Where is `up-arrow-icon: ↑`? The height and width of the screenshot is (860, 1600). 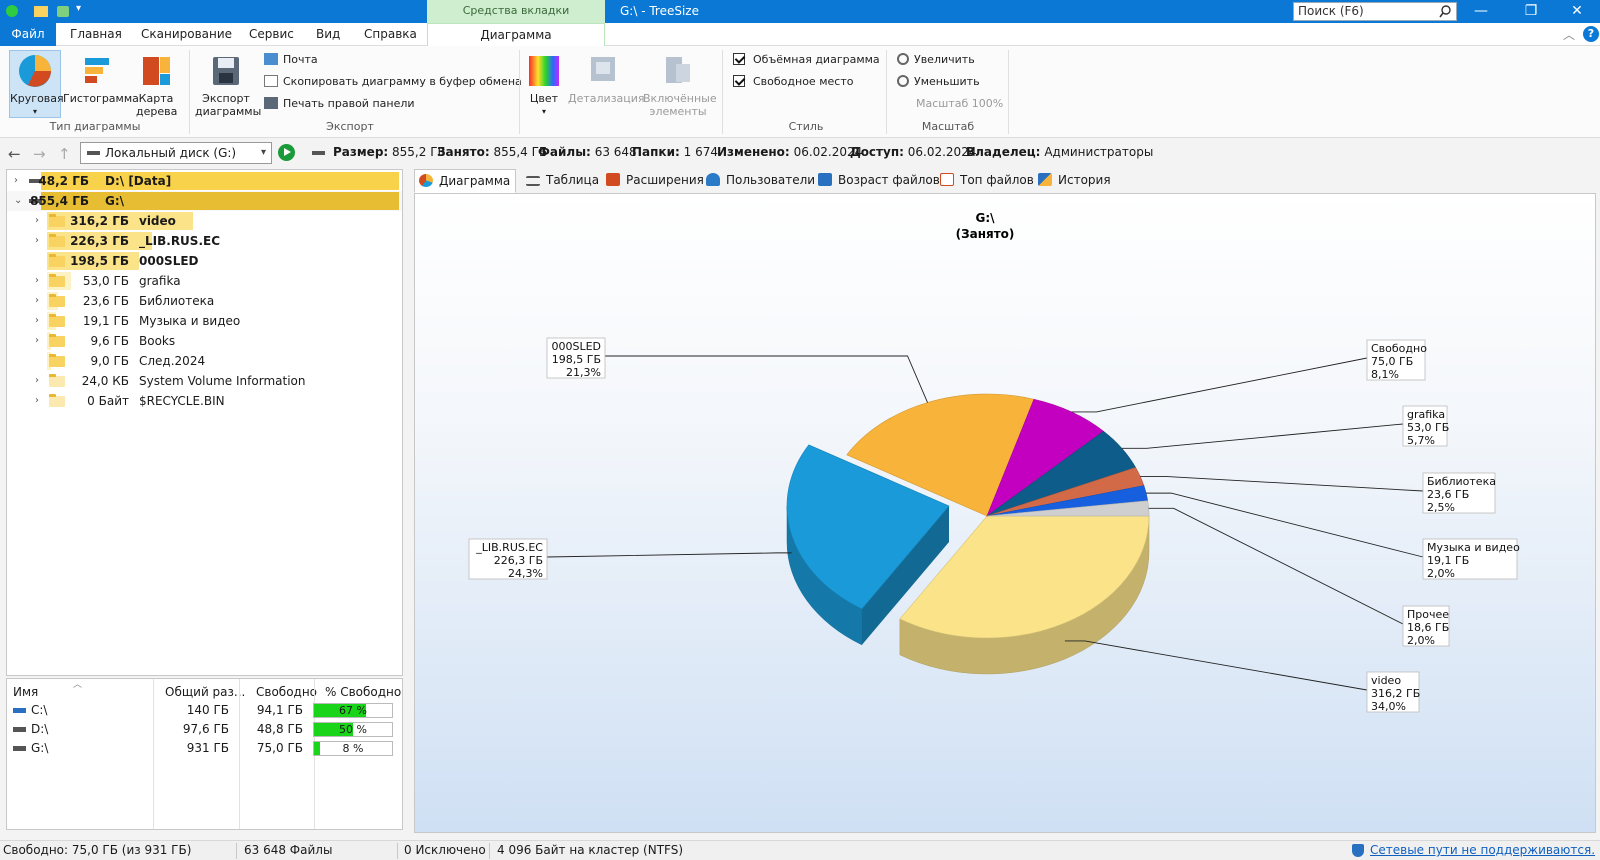
up-arrow-icon: ↑ is located at coordinates (64, 154).